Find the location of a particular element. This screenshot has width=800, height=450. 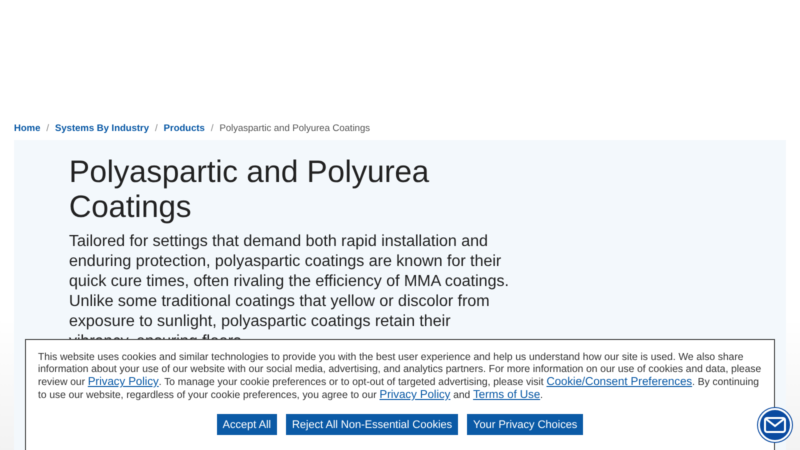

contact-button is located at coordinates (775, 425).